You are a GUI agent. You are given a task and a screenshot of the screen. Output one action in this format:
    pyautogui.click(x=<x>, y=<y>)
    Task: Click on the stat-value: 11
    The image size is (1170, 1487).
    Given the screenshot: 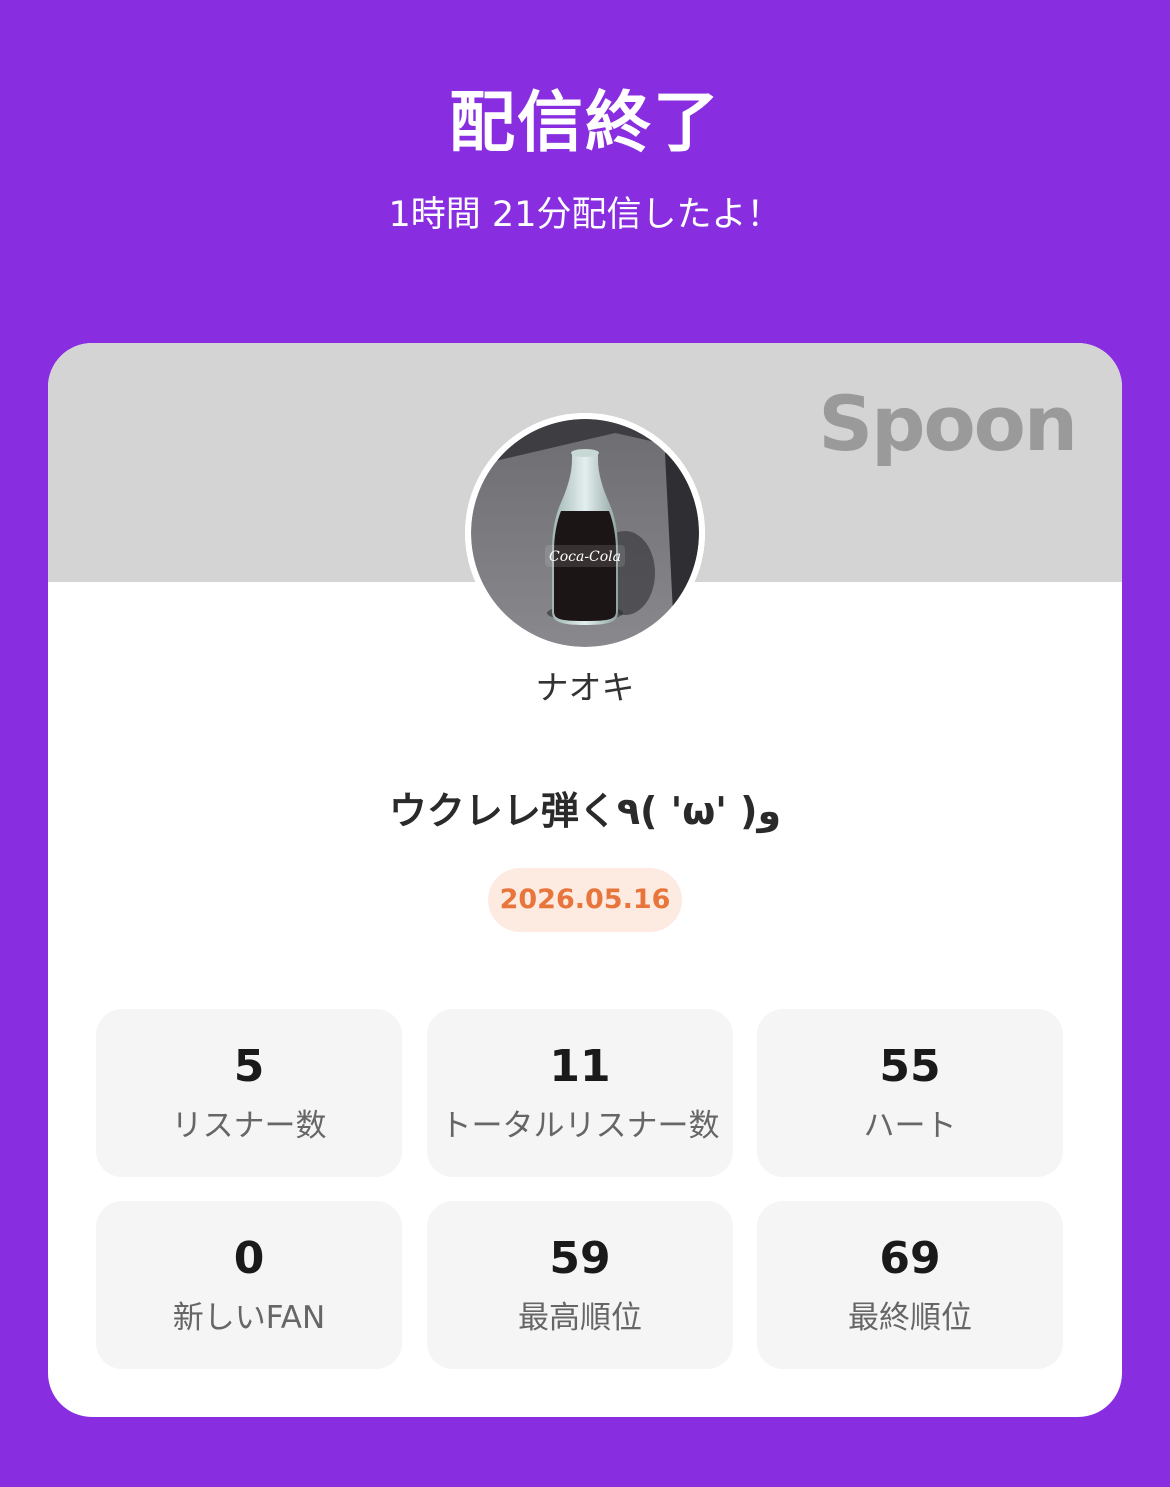 What is the action you would take?
    pyautogui.click(x=580, y=1066)
    